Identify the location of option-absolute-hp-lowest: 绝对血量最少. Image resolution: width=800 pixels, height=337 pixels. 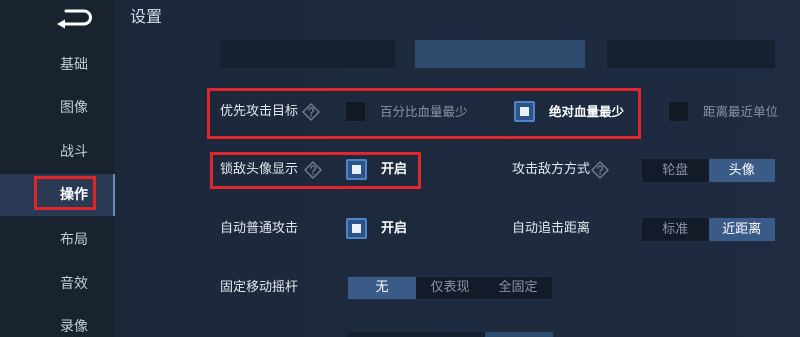
(570, 111).